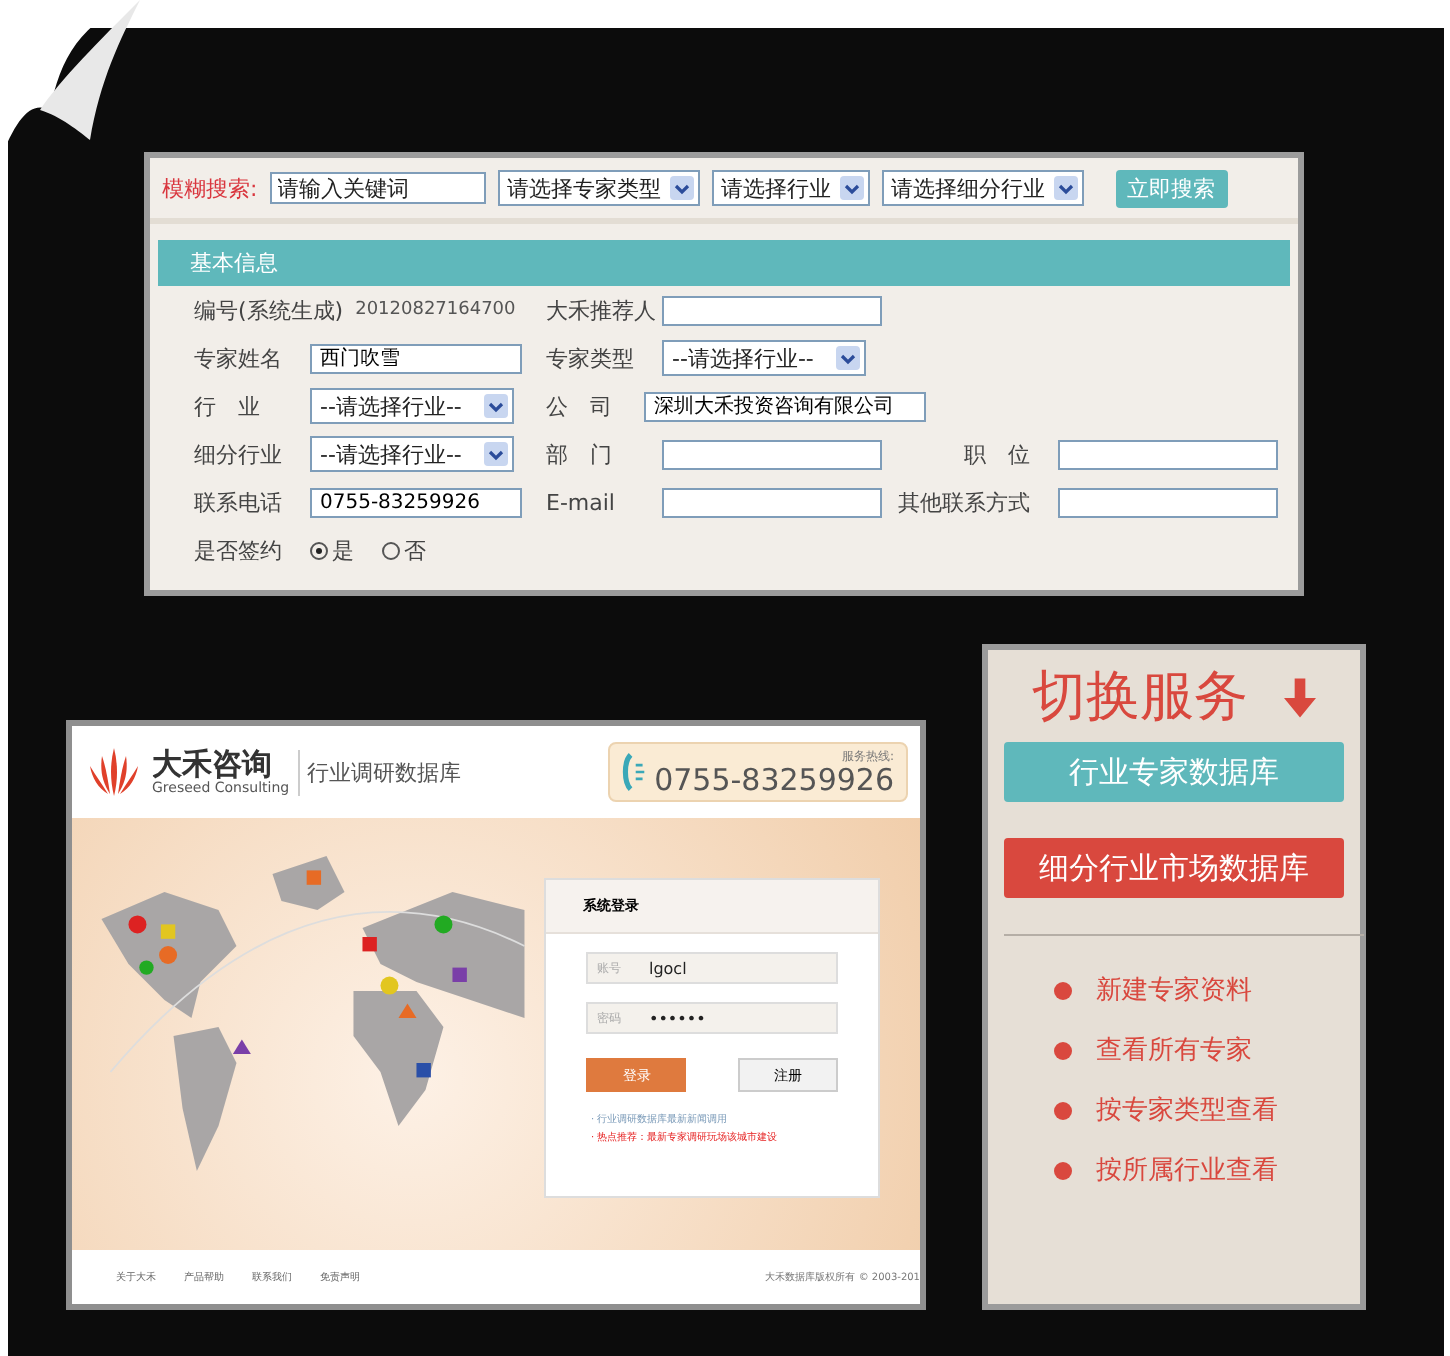 The height and width of the screenshot is (1356, 1450). Describe the element at coordinates (416, 358) in the screenshot. I see `input-field: 西门吹雪` at that location.